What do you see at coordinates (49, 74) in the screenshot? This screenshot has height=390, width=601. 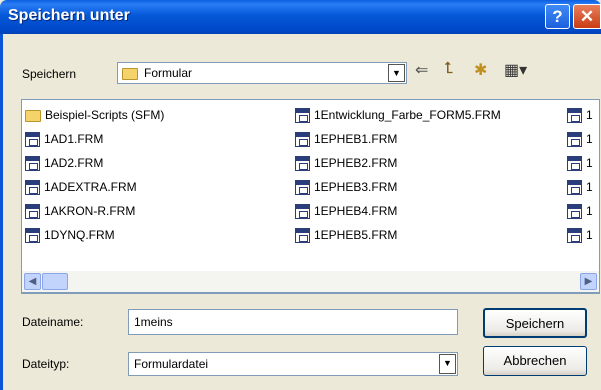 I see `location-label: Speichern` at bounding box center [49, 74].